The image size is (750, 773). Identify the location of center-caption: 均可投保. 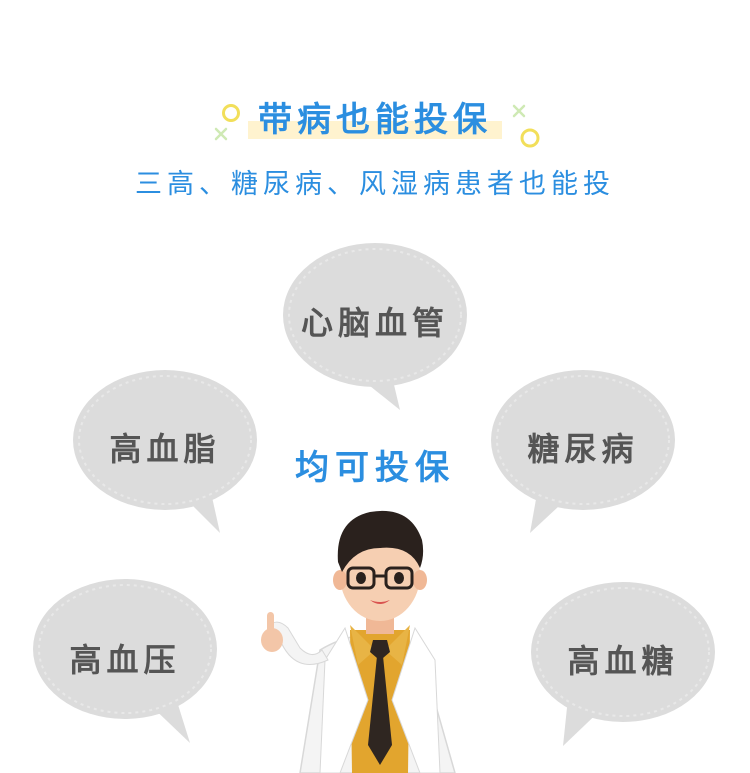
(375, 468).